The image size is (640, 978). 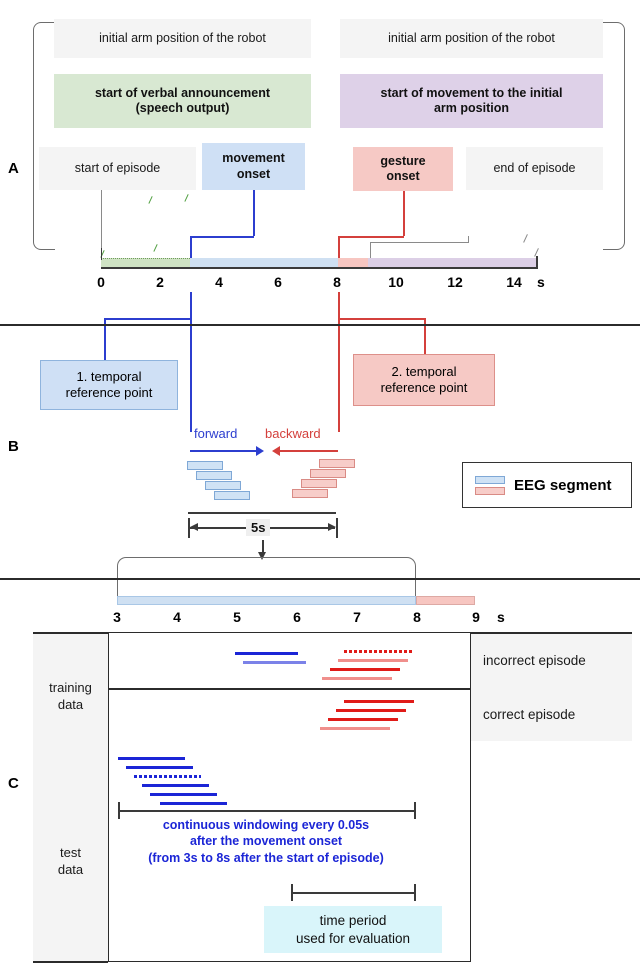 I want to click on box-end-of-episode: end of episode, so click(x=534, y=168).